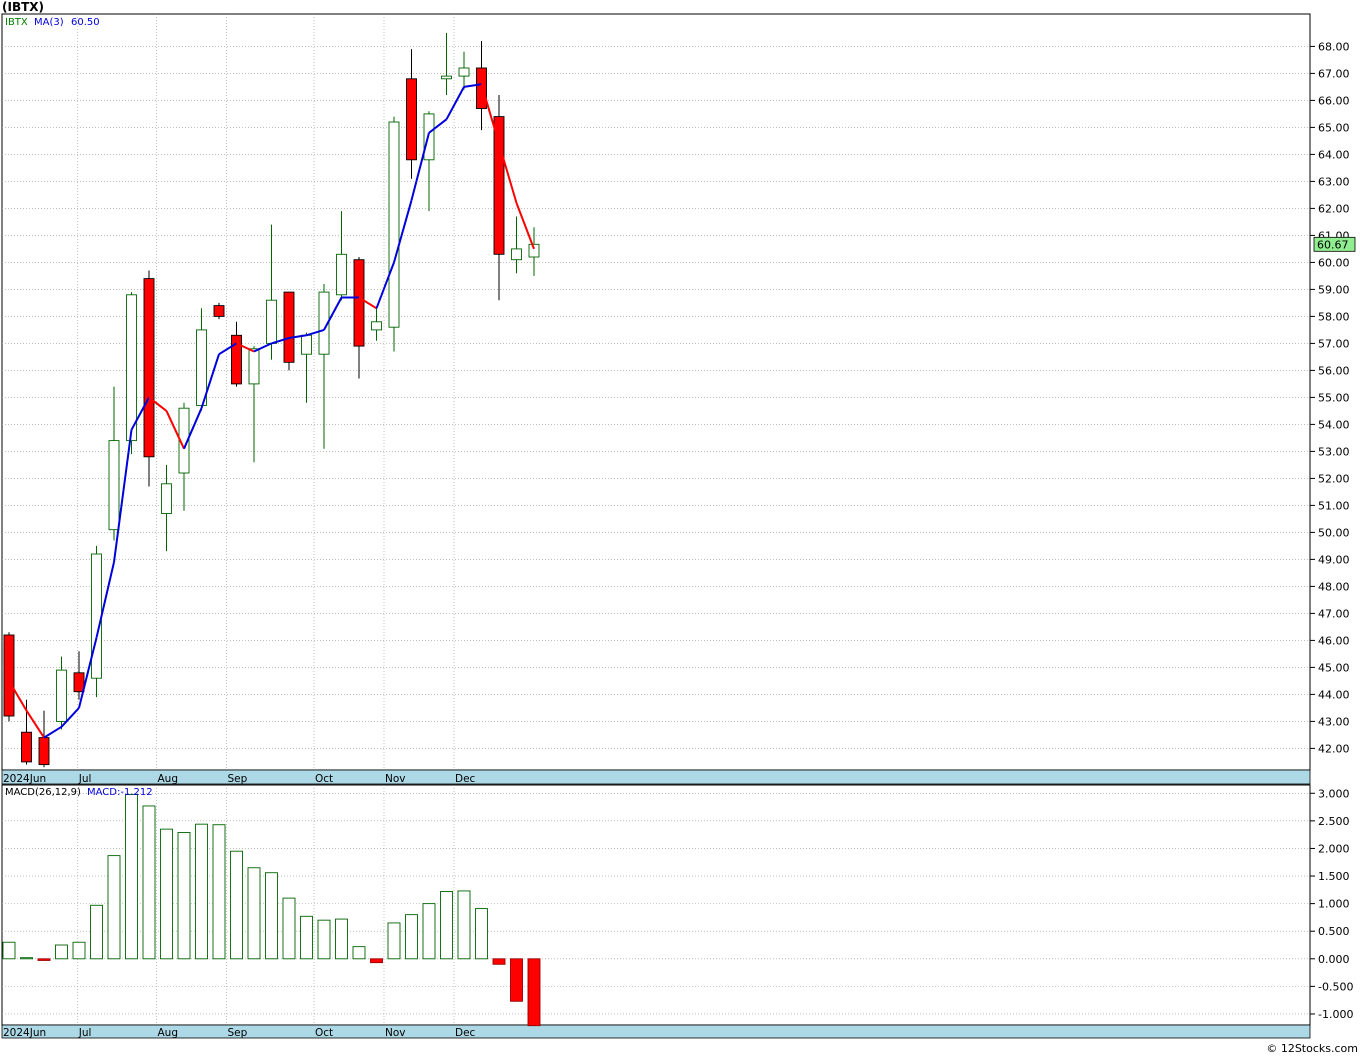 The width and height of the screenshot is (1360, 1056). Describe the element at coordinates (1334, 876) in the screenshot. I see `macd-tick-label: 1.500` at that location.